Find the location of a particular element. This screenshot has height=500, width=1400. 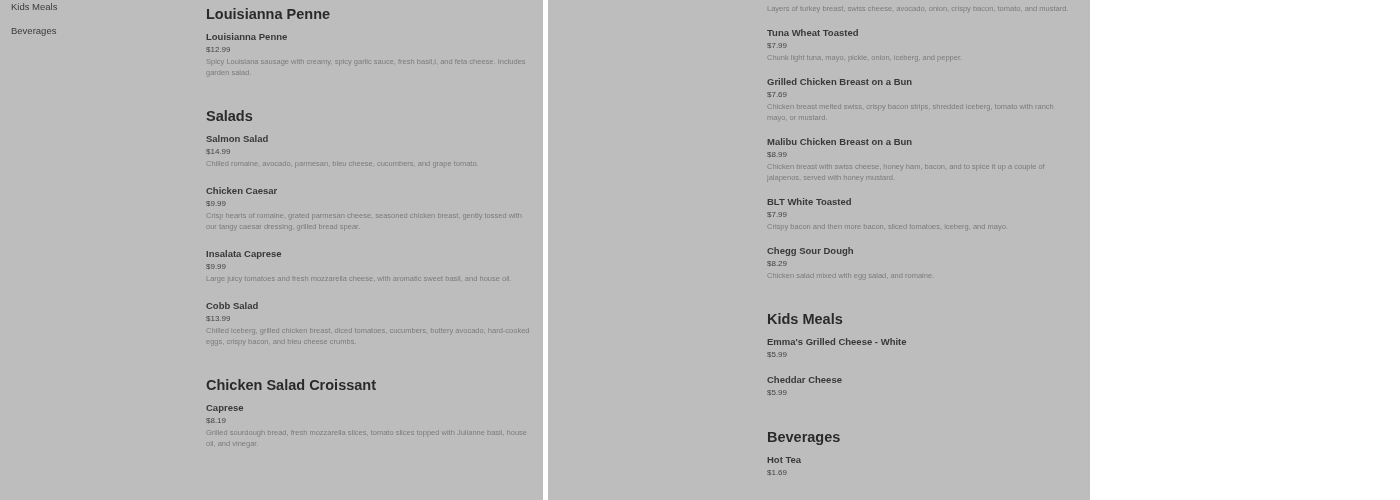

section-heading: Kids Meals is located at coordinates (805, 319).